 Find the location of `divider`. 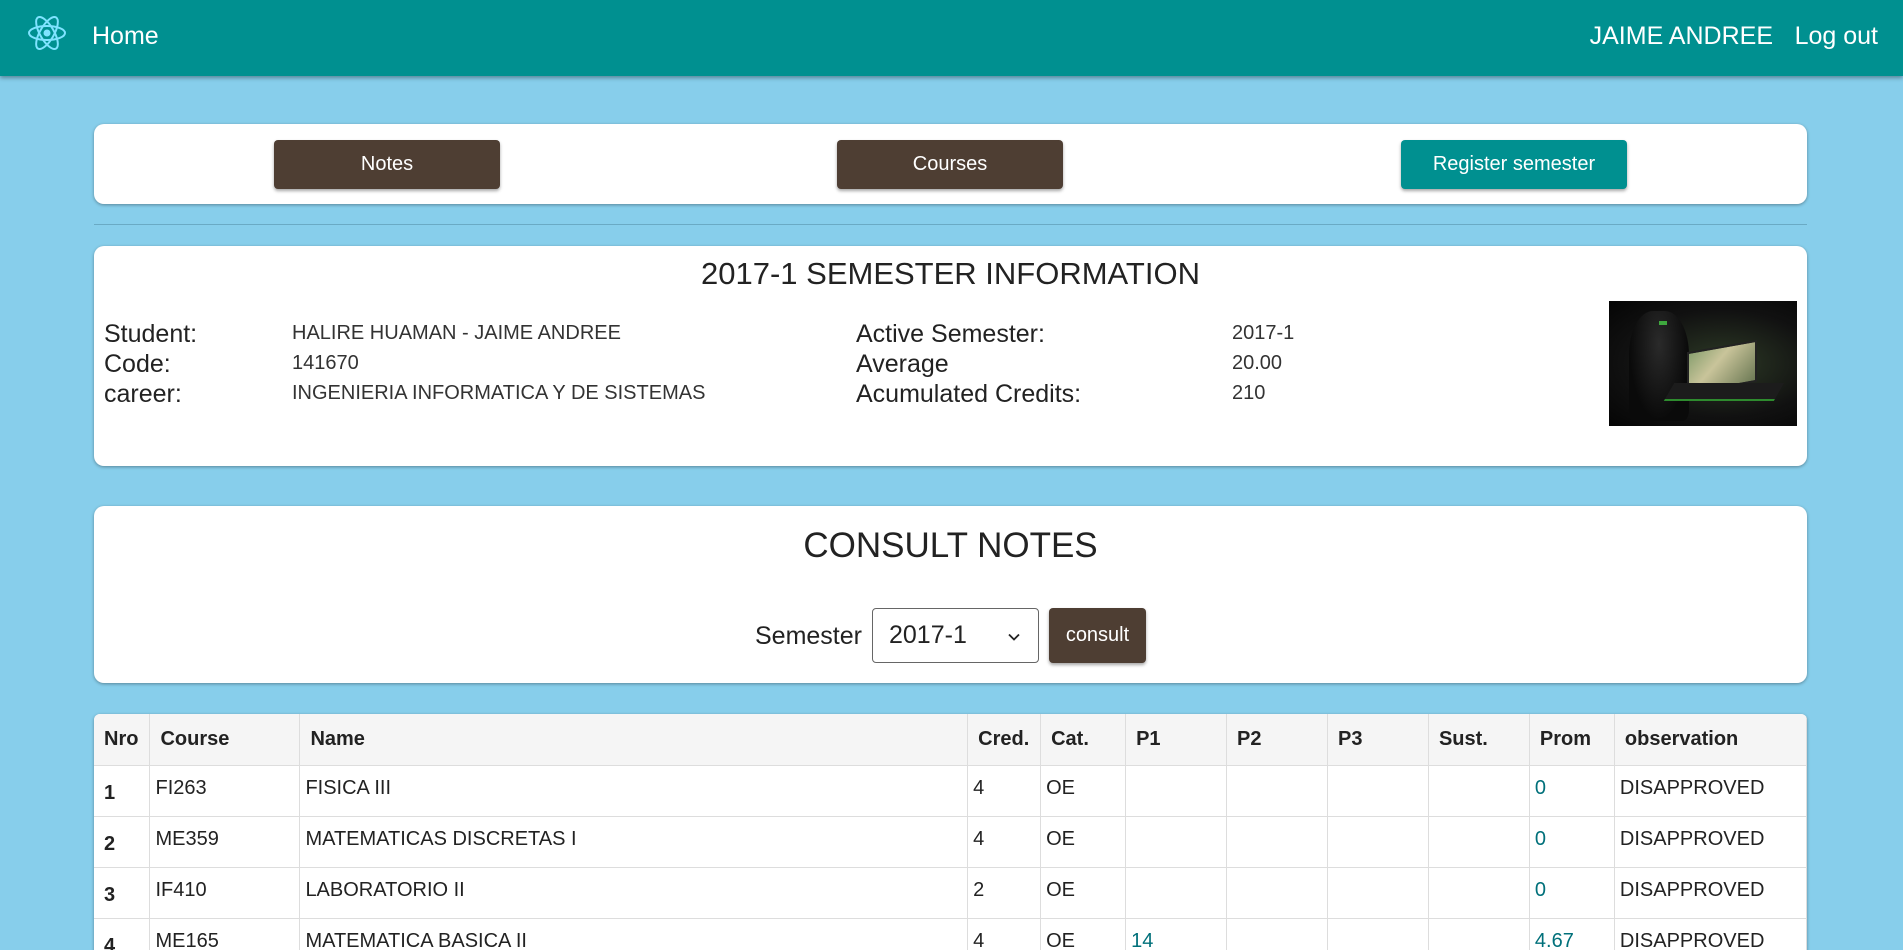

divider is located at coordinates (950, 224).